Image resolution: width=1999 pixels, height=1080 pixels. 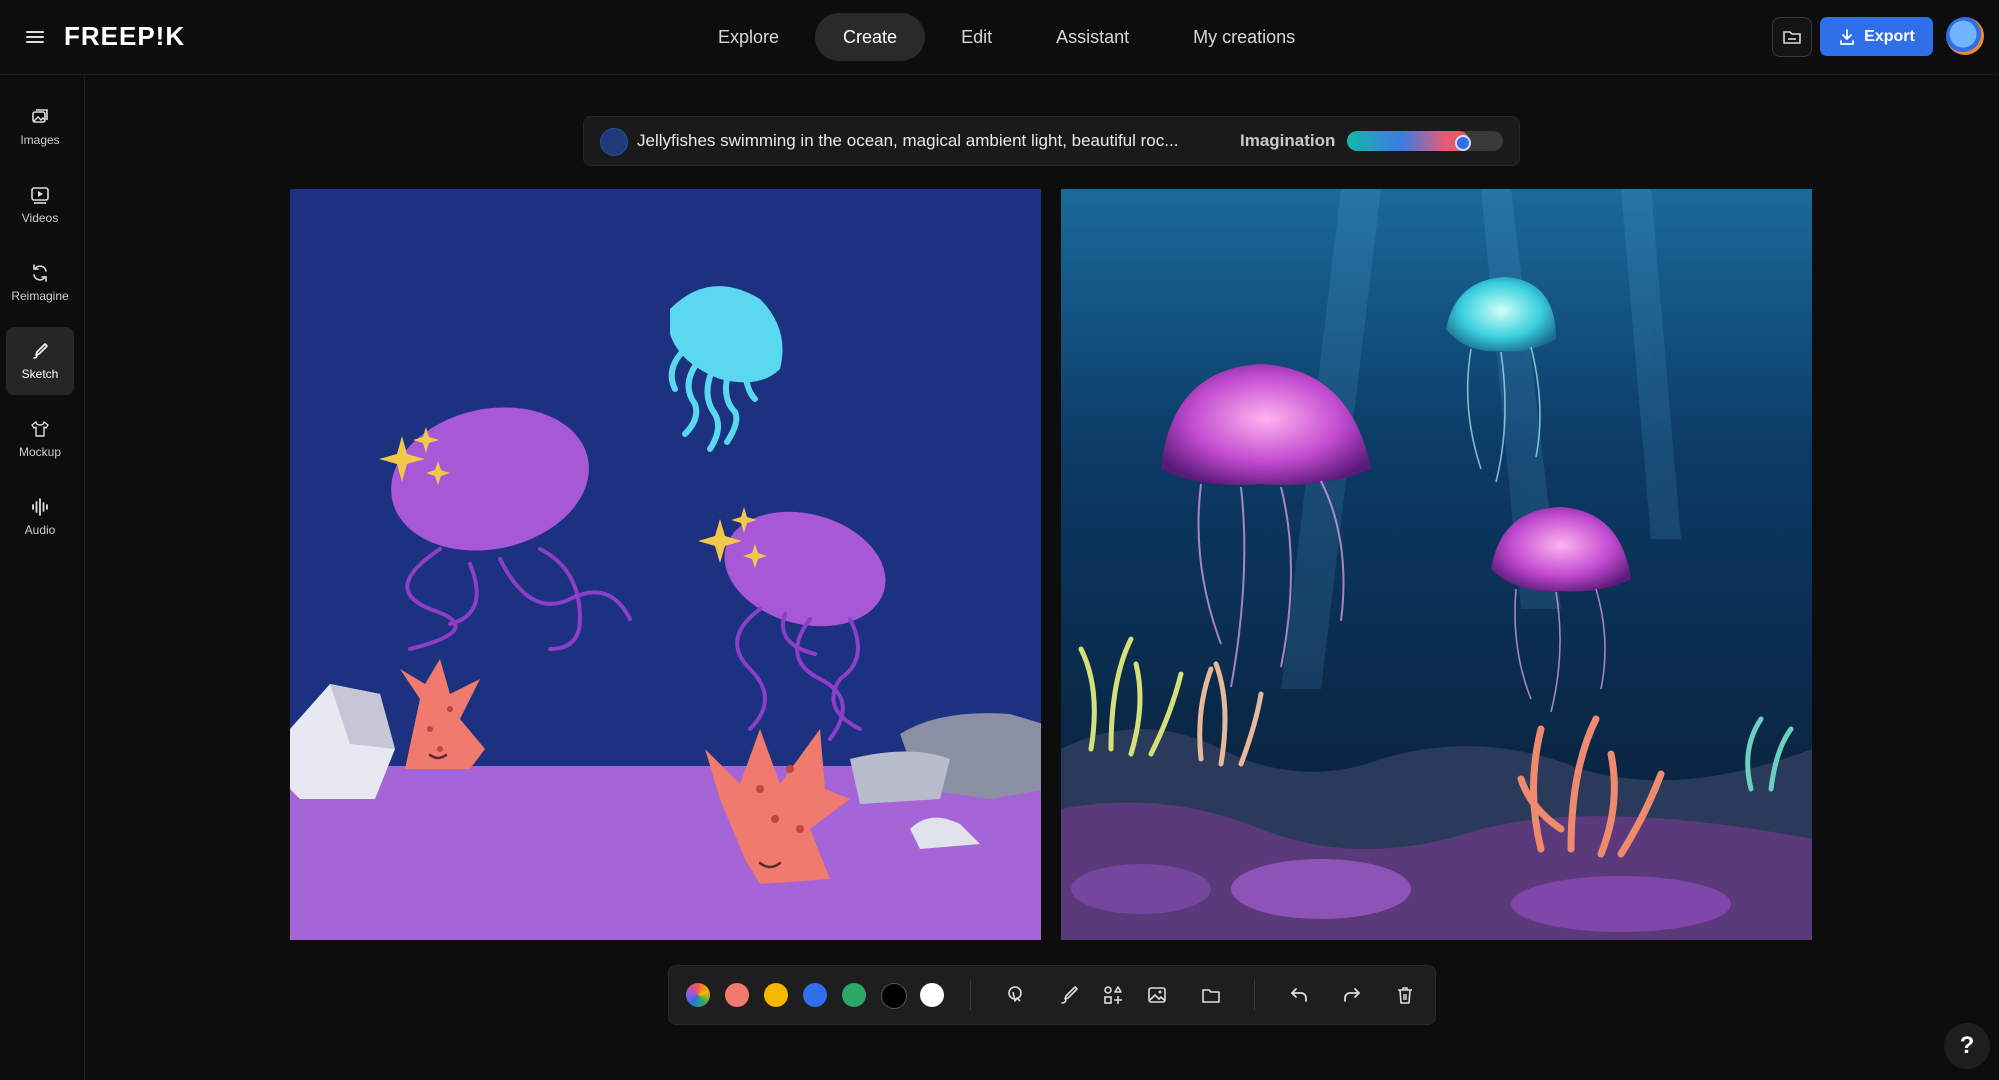 What do you see at coordinates (40, 351) in the screenshot?
I see `sketch-icon` at bounding box center [40, 351].